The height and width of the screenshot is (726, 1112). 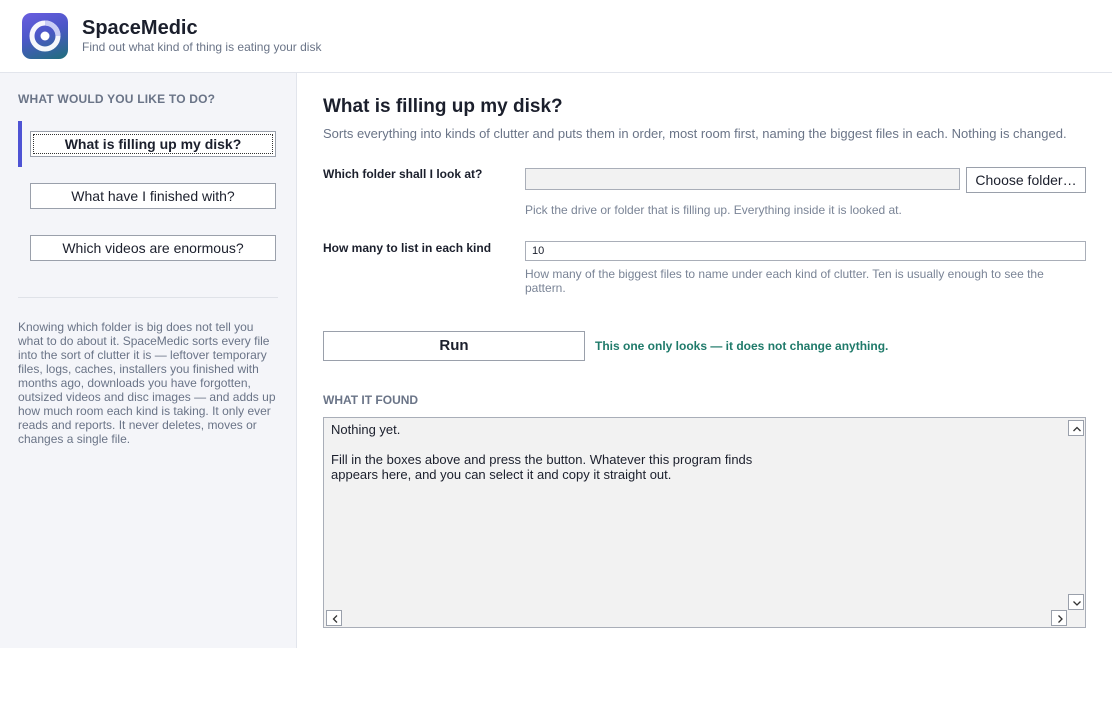 I want to click on chevron-left-icon, so click(x=335, y=619).